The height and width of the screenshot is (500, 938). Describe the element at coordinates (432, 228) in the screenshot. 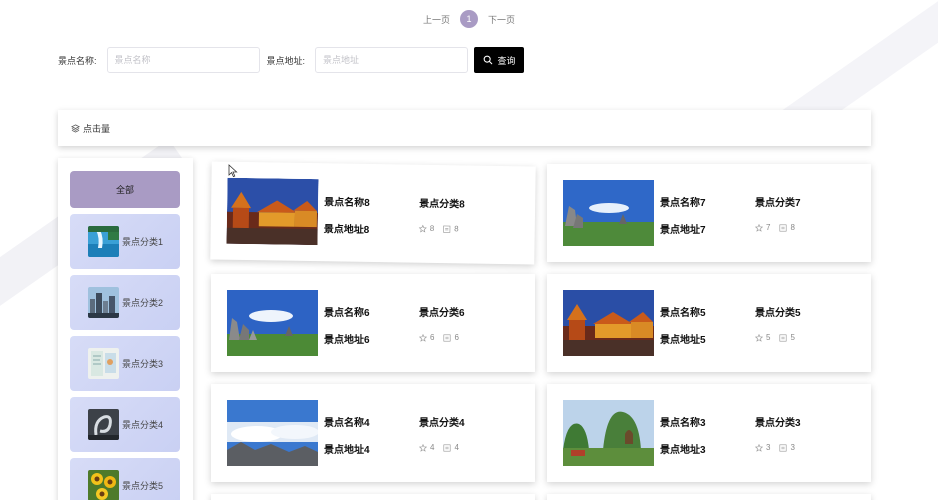

I see `star-count: 8` at that location.